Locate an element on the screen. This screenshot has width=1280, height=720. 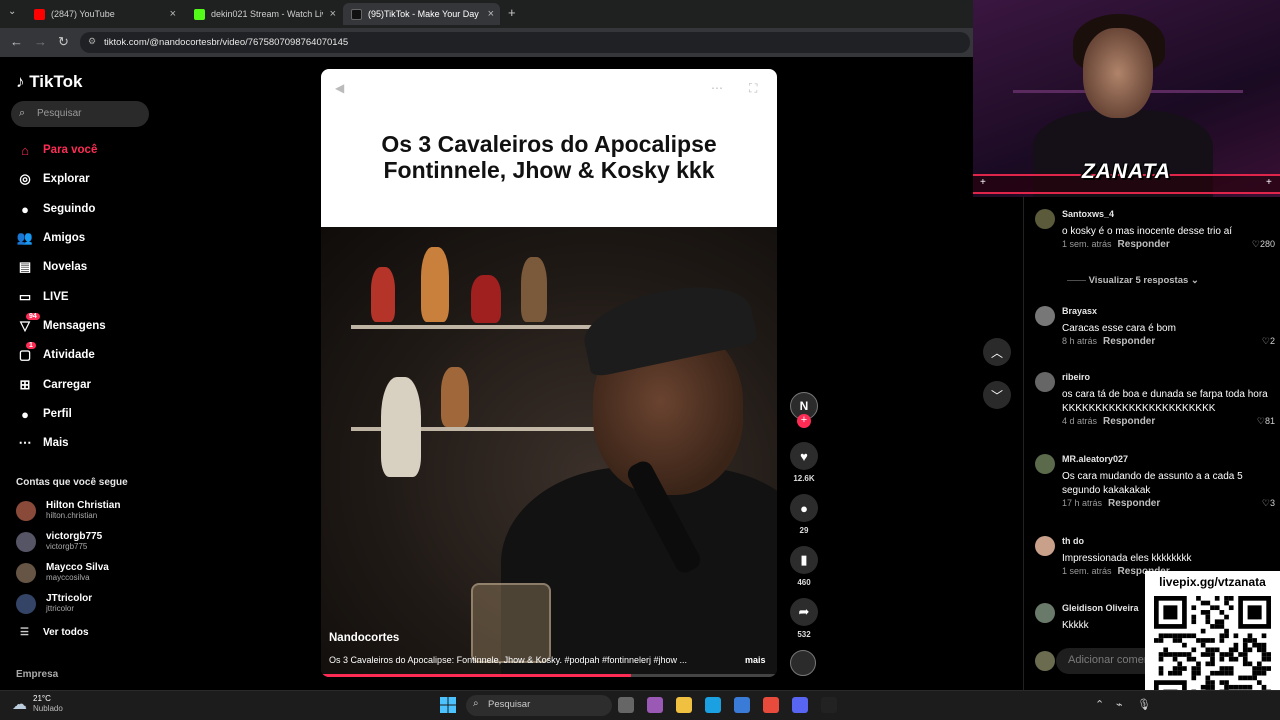
windows-start-icon is located at coordinates (448, 705).